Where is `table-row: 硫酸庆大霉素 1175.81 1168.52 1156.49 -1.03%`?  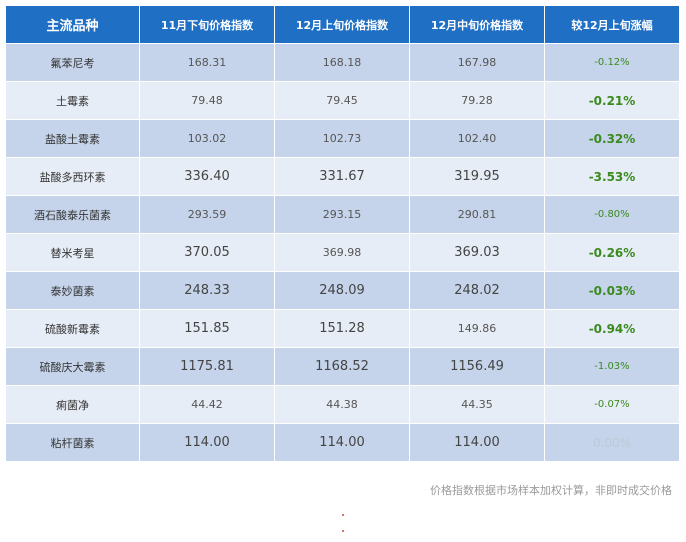 table-row: 硫酸庆大霉素 1175.81 1168.52 1156.49 -1.03% is located at coordinates (343, 367).